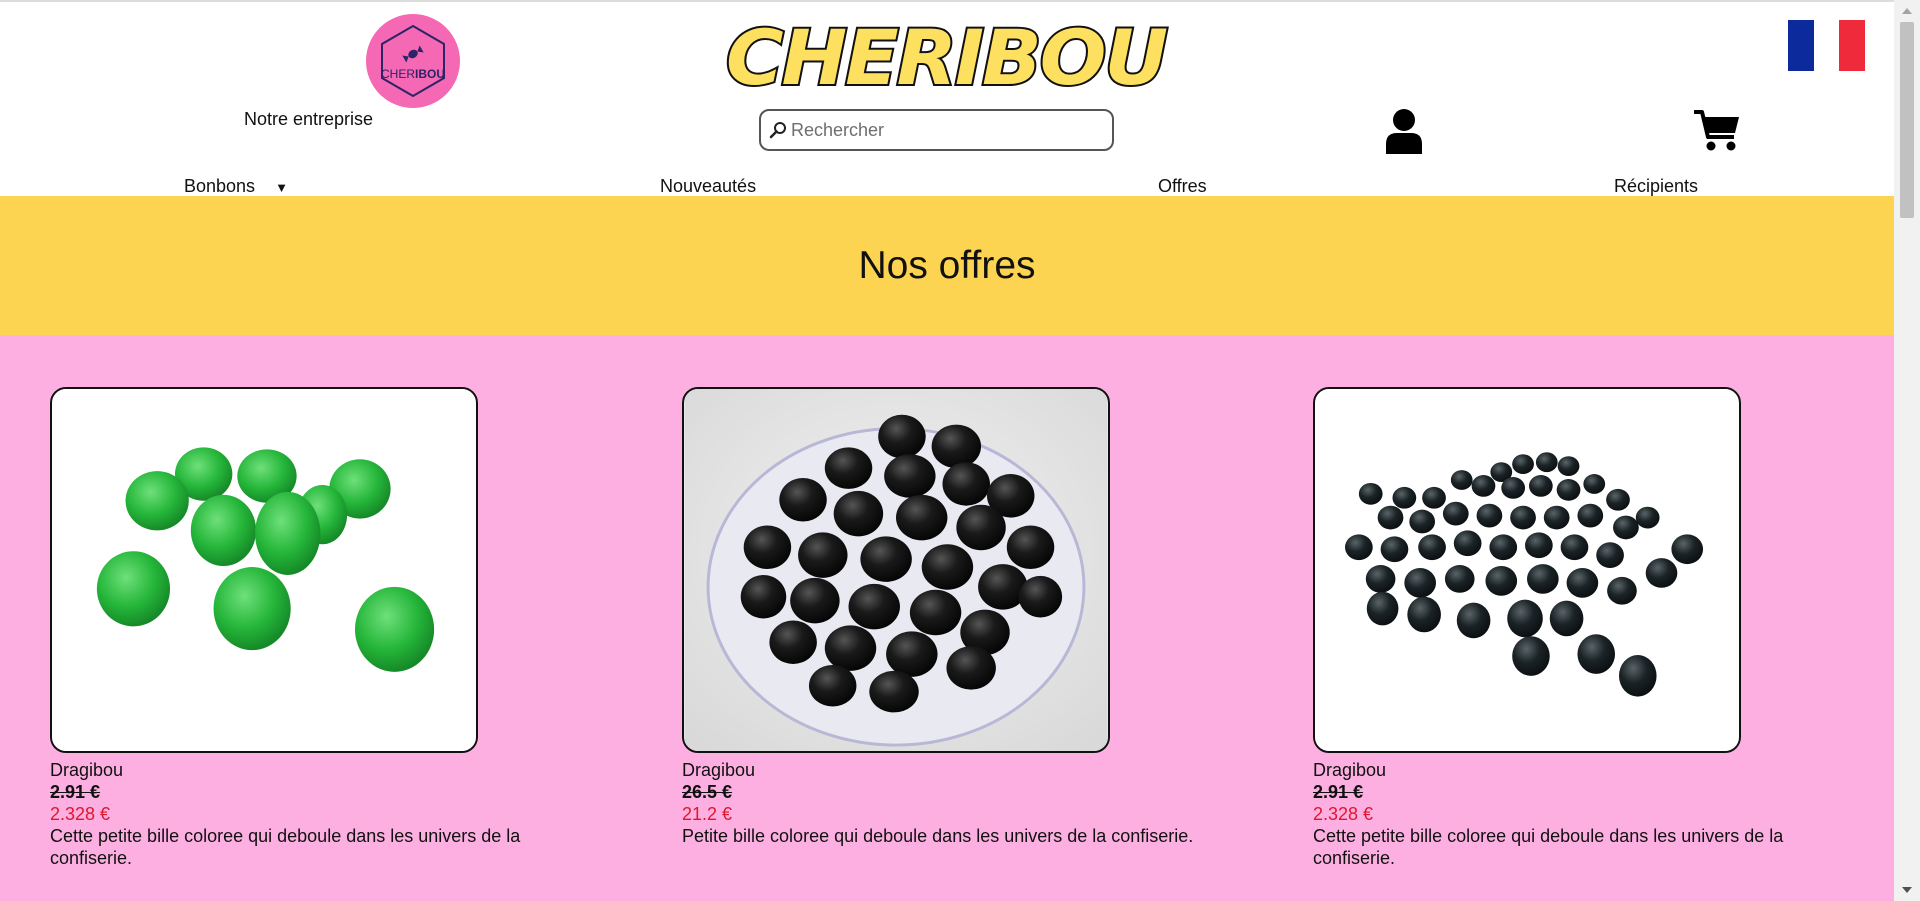 The height and width of the screenshot is (901, 1920). I want to click on nav-recipients: Récipients, so click(1656, 186).